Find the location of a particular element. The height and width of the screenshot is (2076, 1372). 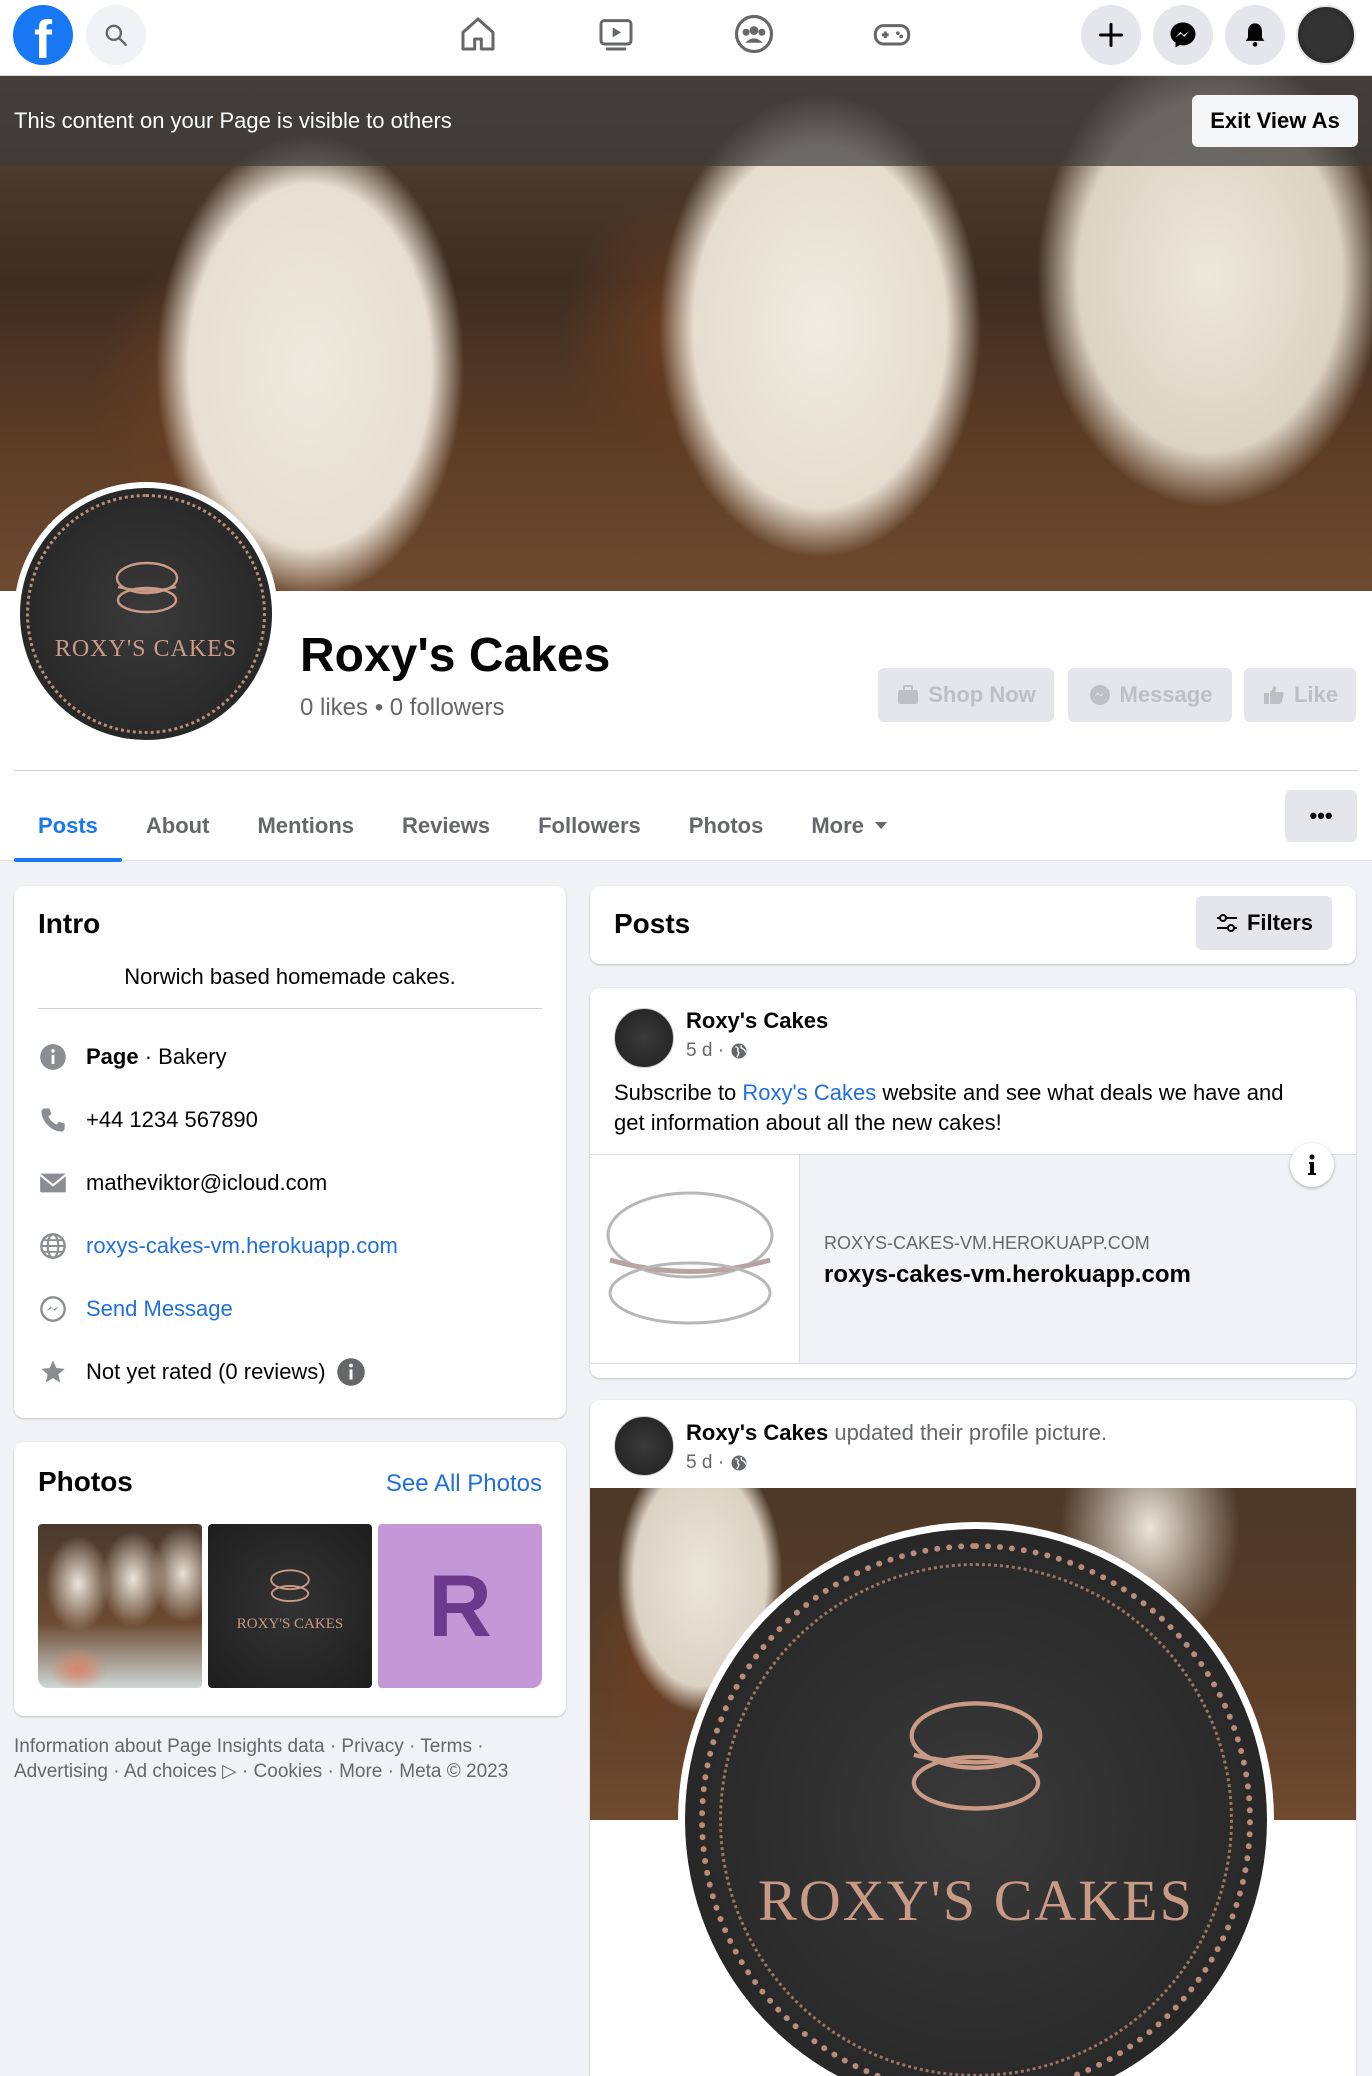

link-info-button is located at coordinates (1312, 1165).